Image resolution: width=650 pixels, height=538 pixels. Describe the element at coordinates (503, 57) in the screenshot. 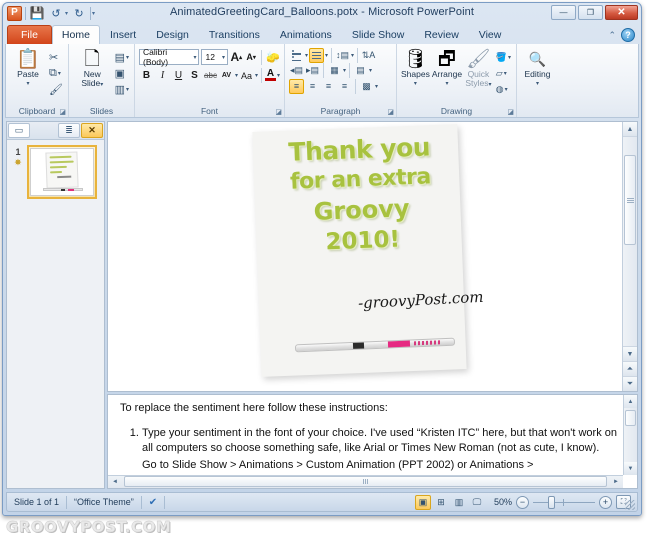

I see `shape-fill-button: 🪣 ▾` at that location.